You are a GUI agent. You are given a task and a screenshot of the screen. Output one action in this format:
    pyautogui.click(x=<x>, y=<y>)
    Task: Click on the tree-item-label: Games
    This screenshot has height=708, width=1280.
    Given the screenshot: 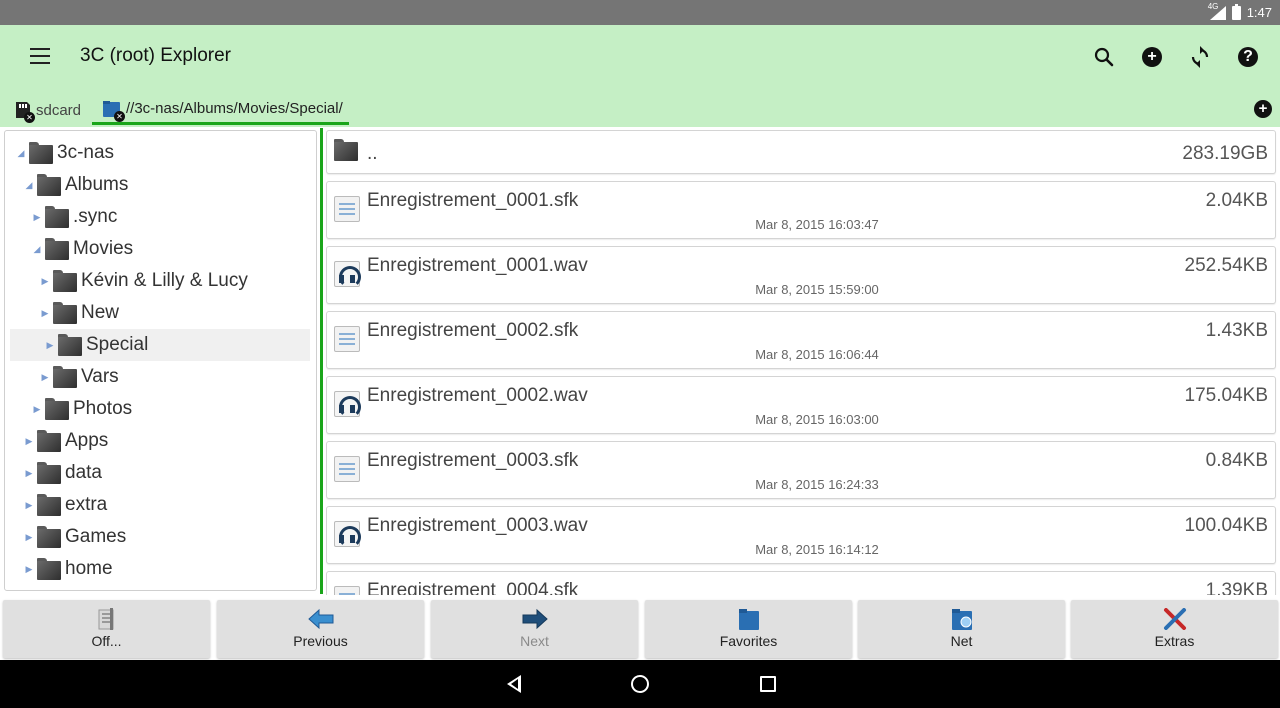 What is the action you would take?
    pyautogui.click(x=96, y=536)
    